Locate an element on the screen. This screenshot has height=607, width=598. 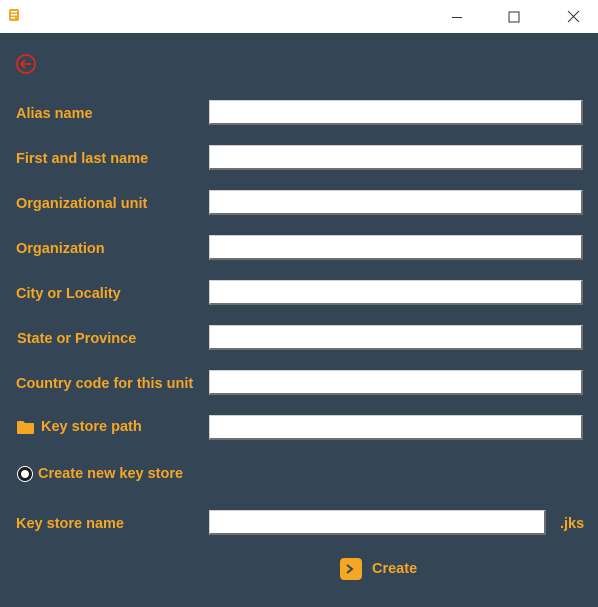
terminal-prompt-icon is located at coordinates (351, 569).